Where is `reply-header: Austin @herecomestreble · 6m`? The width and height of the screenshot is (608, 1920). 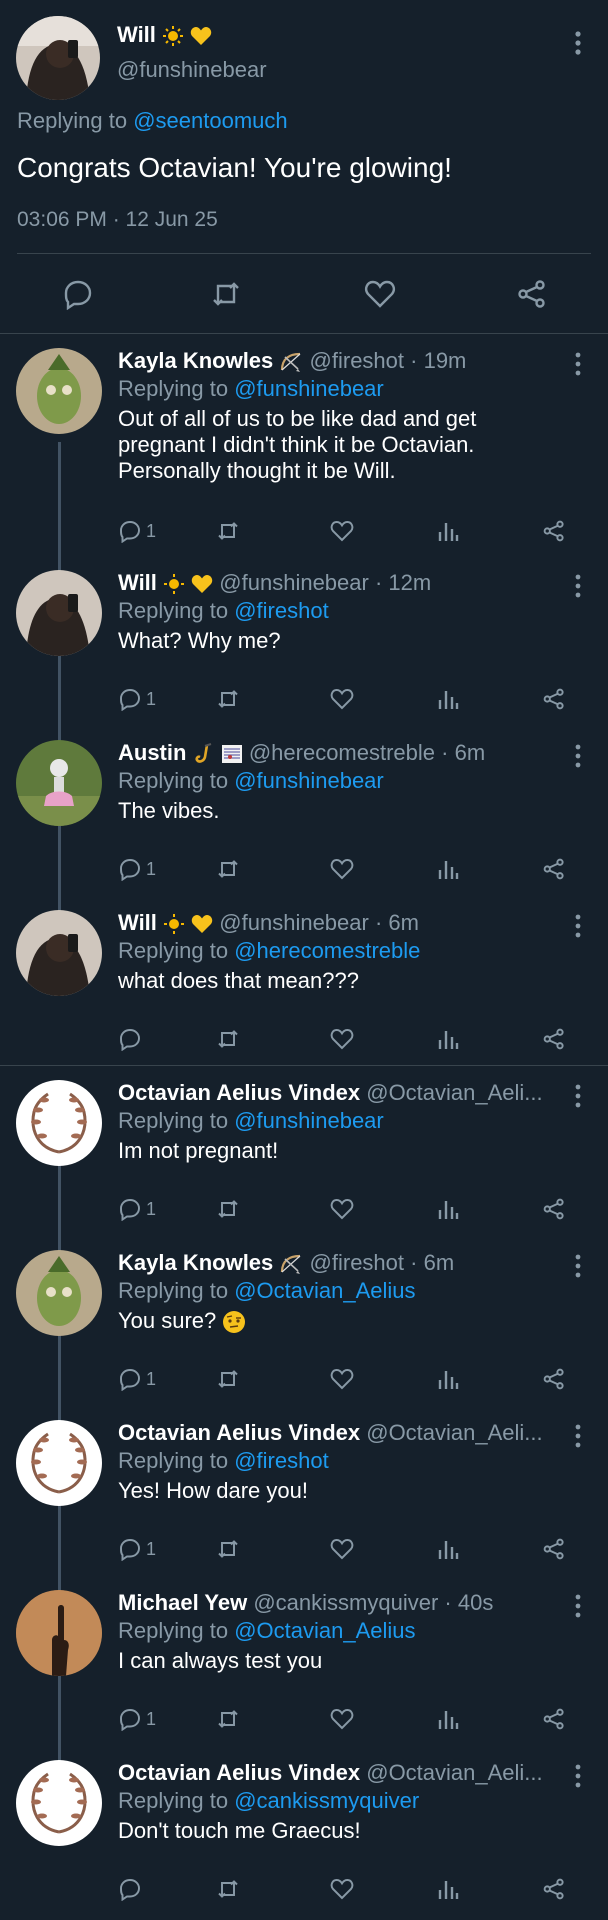 reply-header: Austin @herecomestreble · 6m is located at coordinates (338, 753).